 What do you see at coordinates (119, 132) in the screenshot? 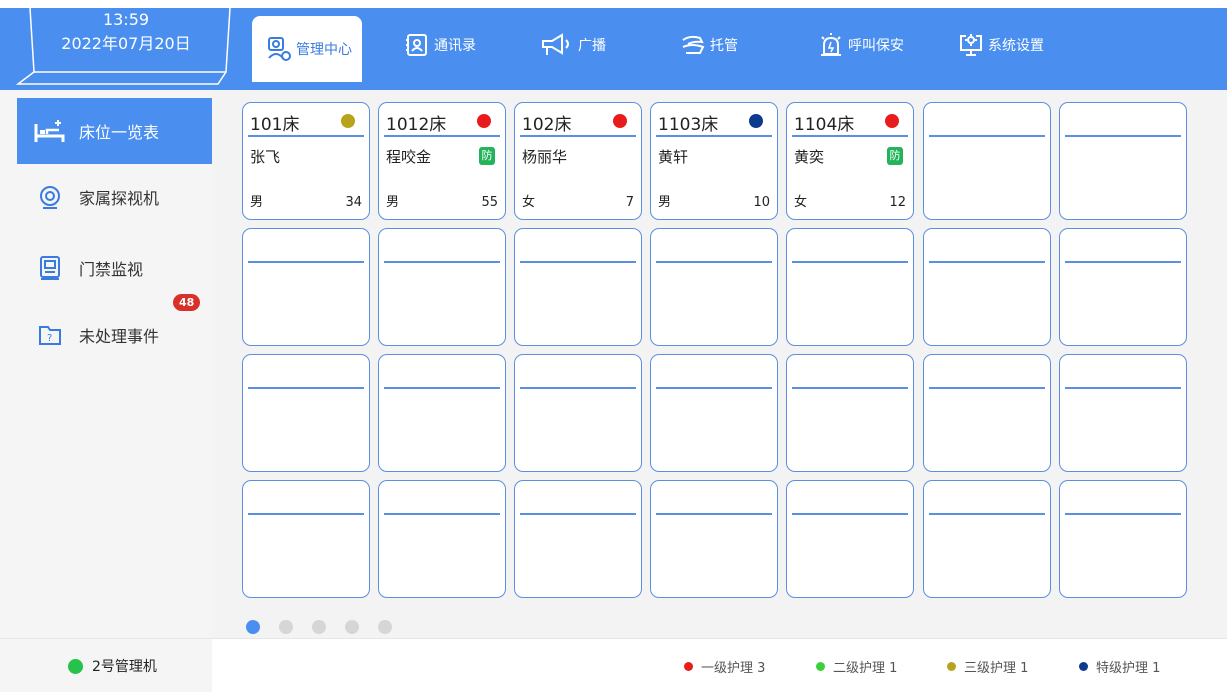
I see `sidebar-item-label: 床位一览表` at bounding box center [119, 132].